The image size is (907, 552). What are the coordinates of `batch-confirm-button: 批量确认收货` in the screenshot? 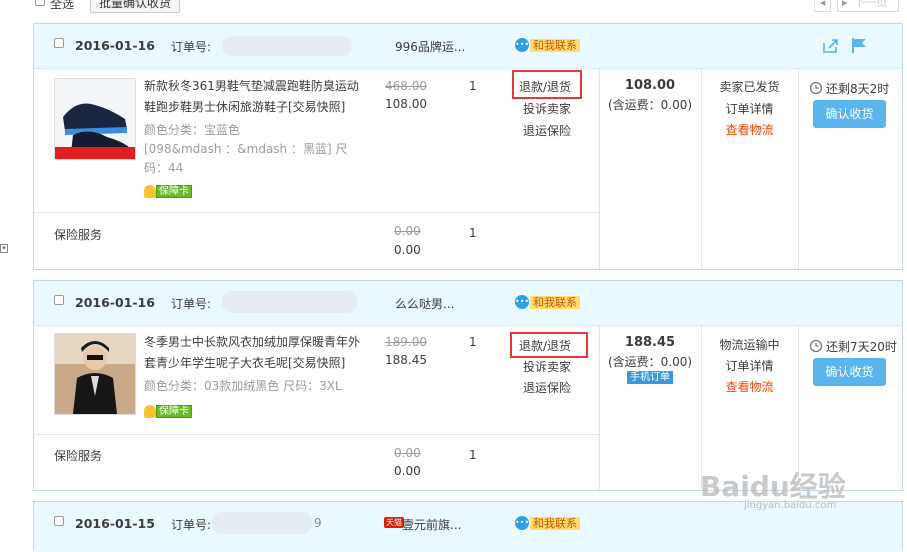 It's located at (135, 6).